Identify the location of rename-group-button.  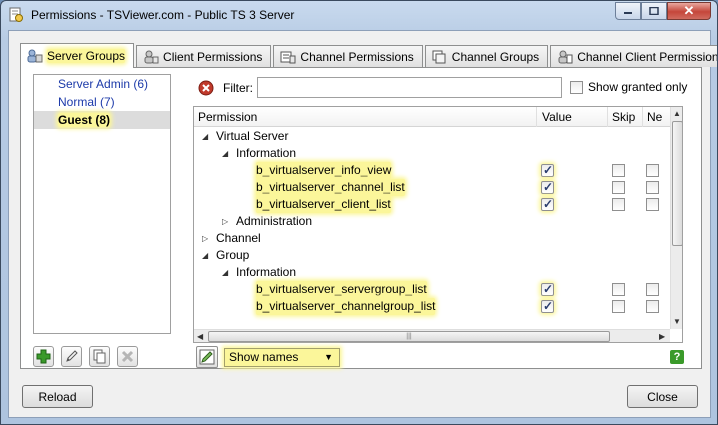
(71, 356).